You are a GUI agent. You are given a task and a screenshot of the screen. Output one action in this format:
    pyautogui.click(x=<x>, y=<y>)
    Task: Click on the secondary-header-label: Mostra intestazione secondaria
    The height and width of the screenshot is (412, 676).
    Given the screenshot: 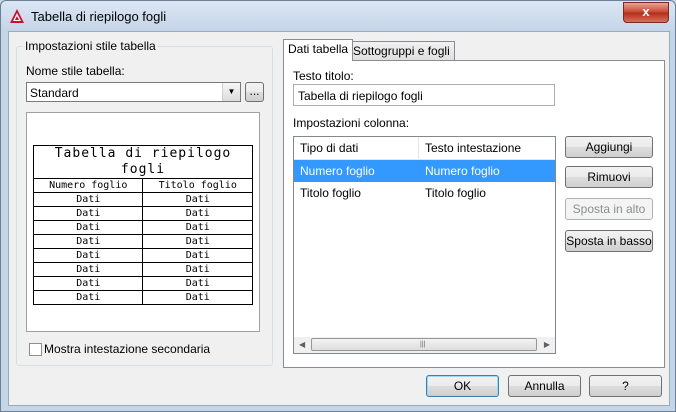 What is the action you would take?
    pyautogui.click(x=127, y=349)
    